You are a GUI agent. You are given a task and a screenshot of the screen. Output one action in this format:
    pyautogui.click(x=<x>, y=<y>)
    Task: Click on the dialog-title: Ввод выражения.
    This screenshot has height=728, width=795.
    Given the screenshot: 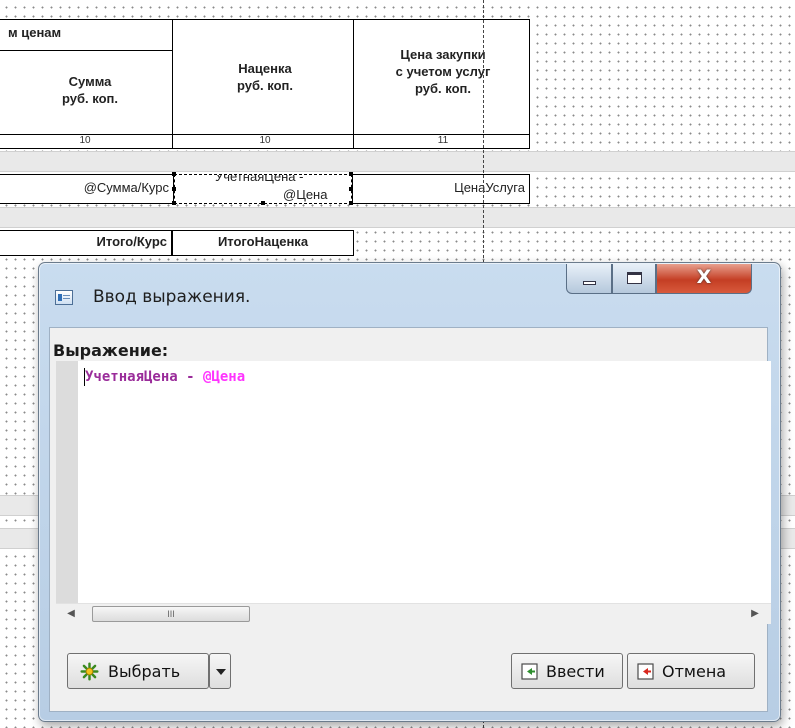 What is the action you would take?
    pyautogui.click(x=172, y=297)
    